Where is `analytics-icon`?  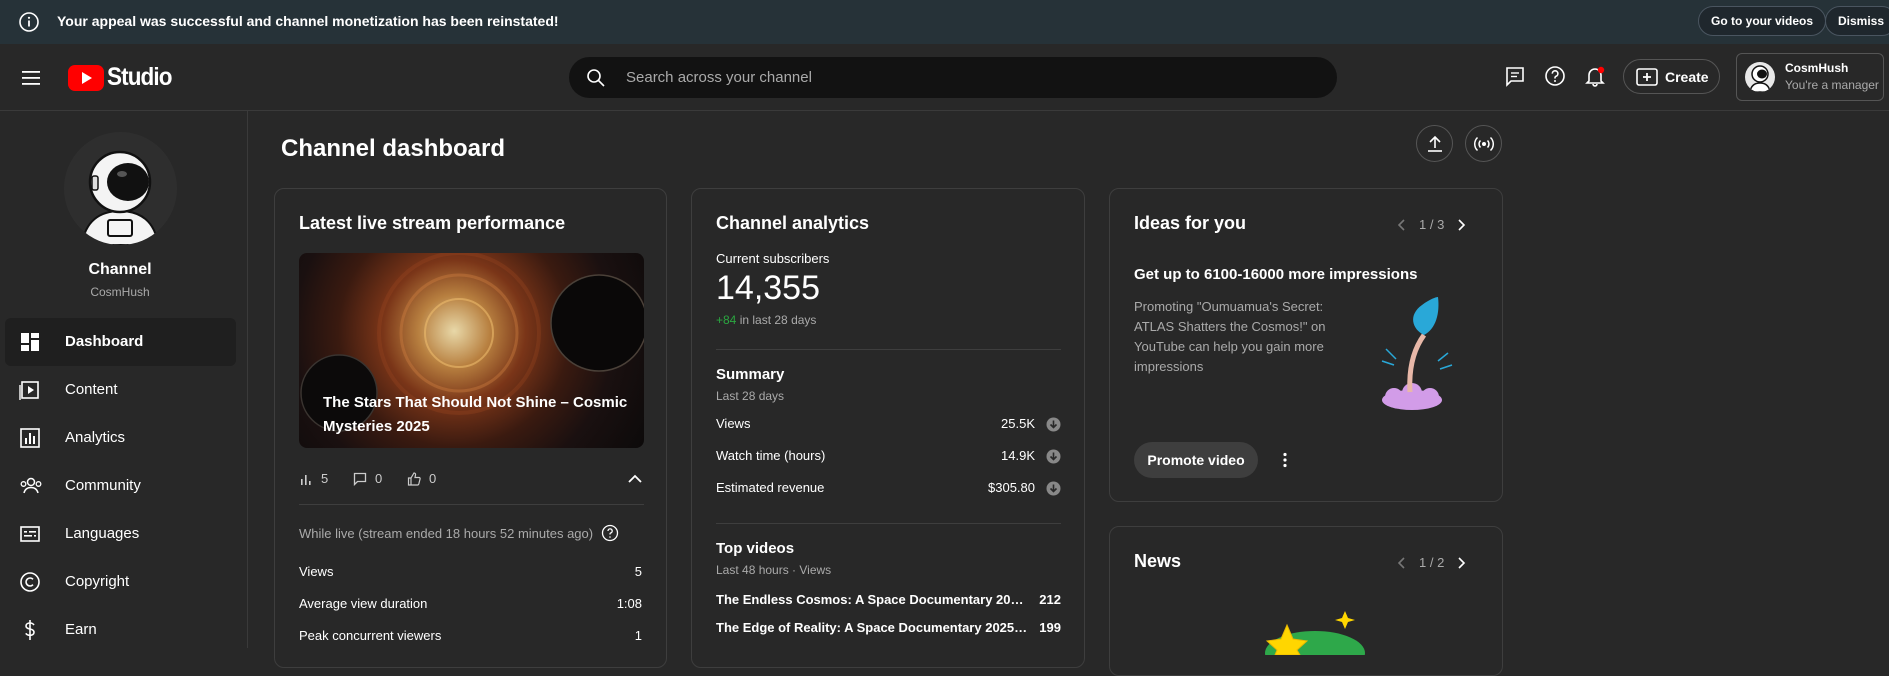 analytics-icon is located at coordinates (30, 438).